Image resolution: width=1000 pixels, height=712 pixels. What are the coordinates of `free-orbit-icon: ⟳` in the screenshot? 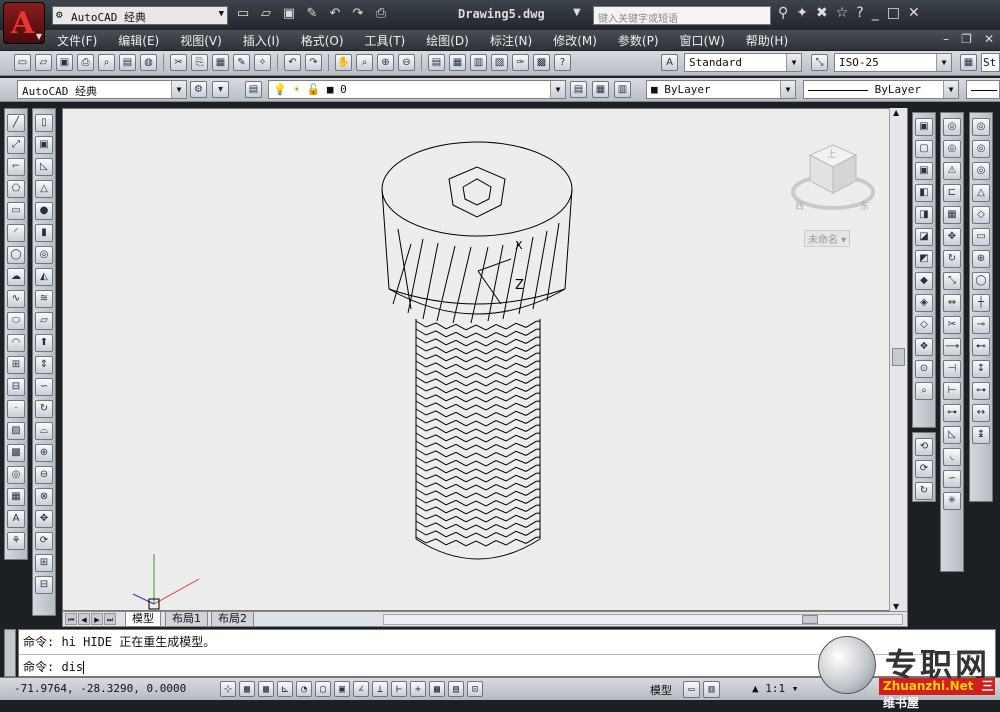 It's located at (924, 469).